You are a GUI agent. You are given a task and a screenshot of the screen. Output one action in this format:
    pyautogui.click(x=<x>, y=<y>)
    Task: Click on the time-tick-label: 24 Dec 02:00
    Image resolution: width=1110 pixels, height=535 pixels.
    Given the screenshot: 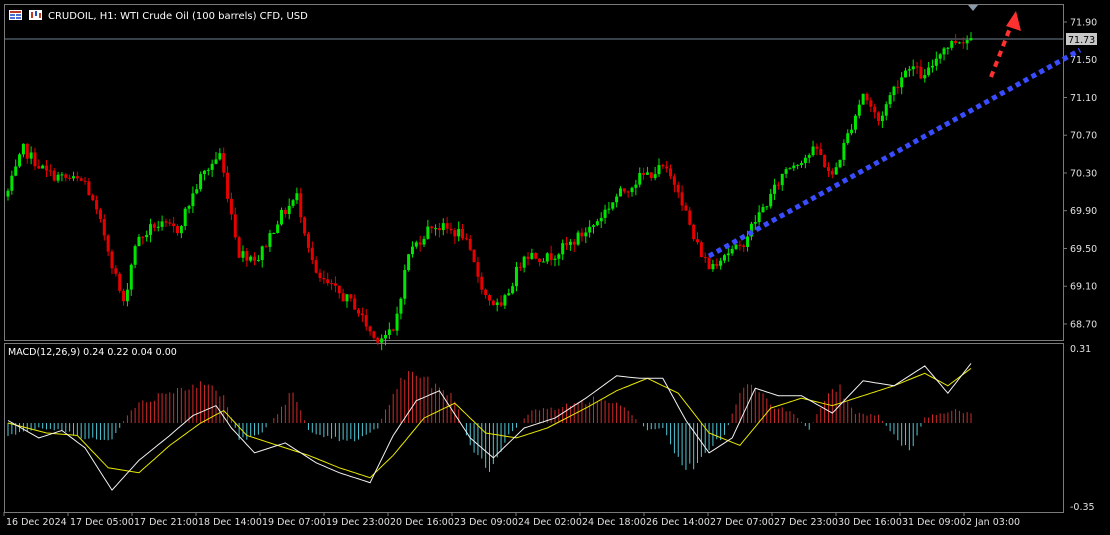 What is the action you would take?
    pyautogui.click(x=550, y=522)
    